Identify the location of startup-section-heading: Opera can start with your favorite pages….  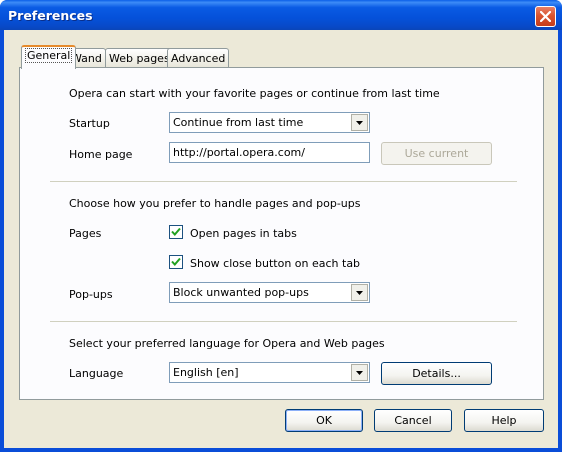
(254, 93).